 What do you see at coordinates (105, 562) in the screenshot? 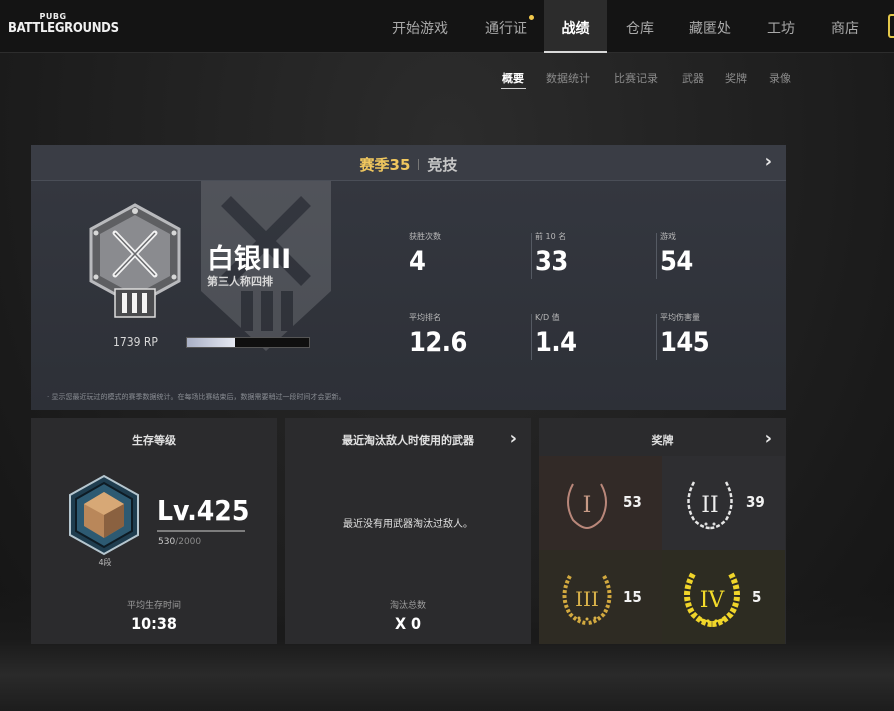
I see `survival-tier-label: 4段` at bounding box center [105, 562].